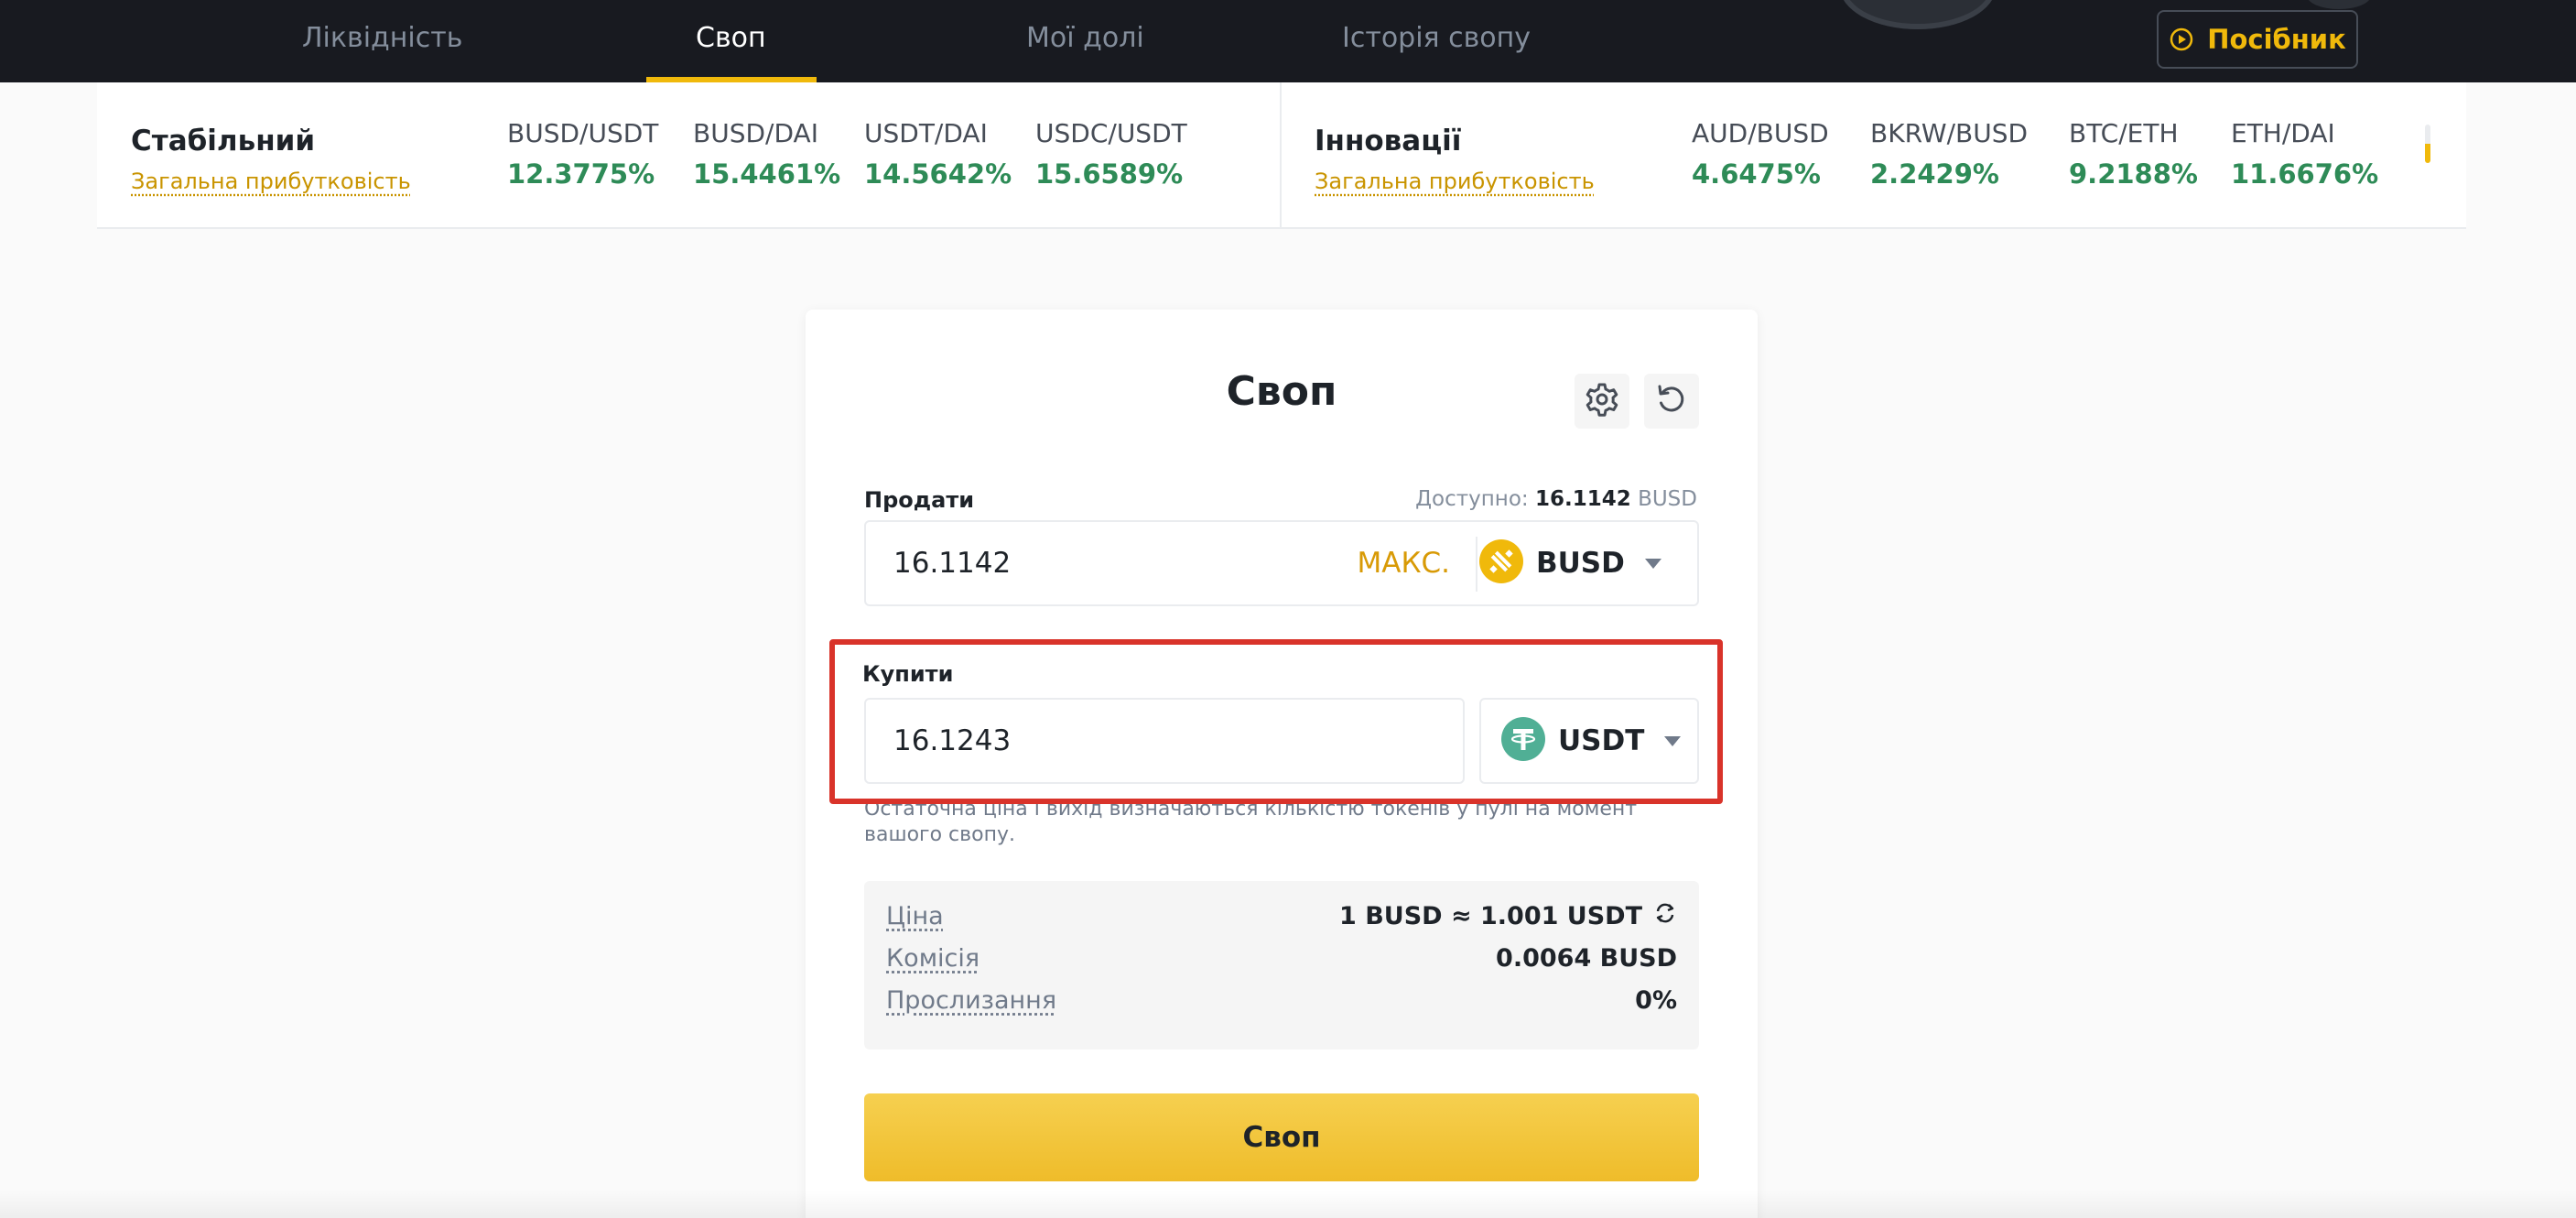 This screenshot has height=1218, width=2576. I want to click on available-label: Доступно:, so click(1472, 499).